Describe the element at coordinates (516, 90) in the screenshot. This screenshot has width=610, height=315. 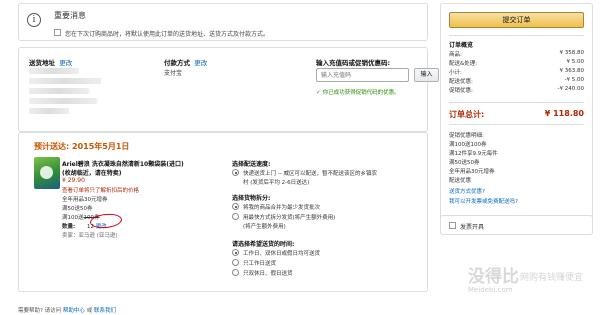
I see `summary-row-promo-discount: 促销优惠: -¥ 240.00` at that location.